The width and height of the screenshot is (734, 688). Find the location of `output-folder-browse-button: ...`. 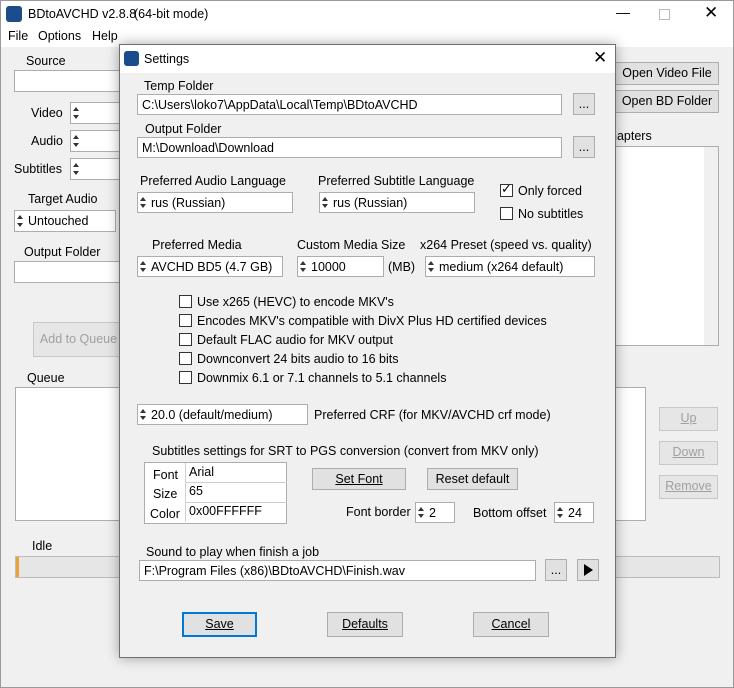

output-folder-browse-button: ... is located at coordinates (584, 147).